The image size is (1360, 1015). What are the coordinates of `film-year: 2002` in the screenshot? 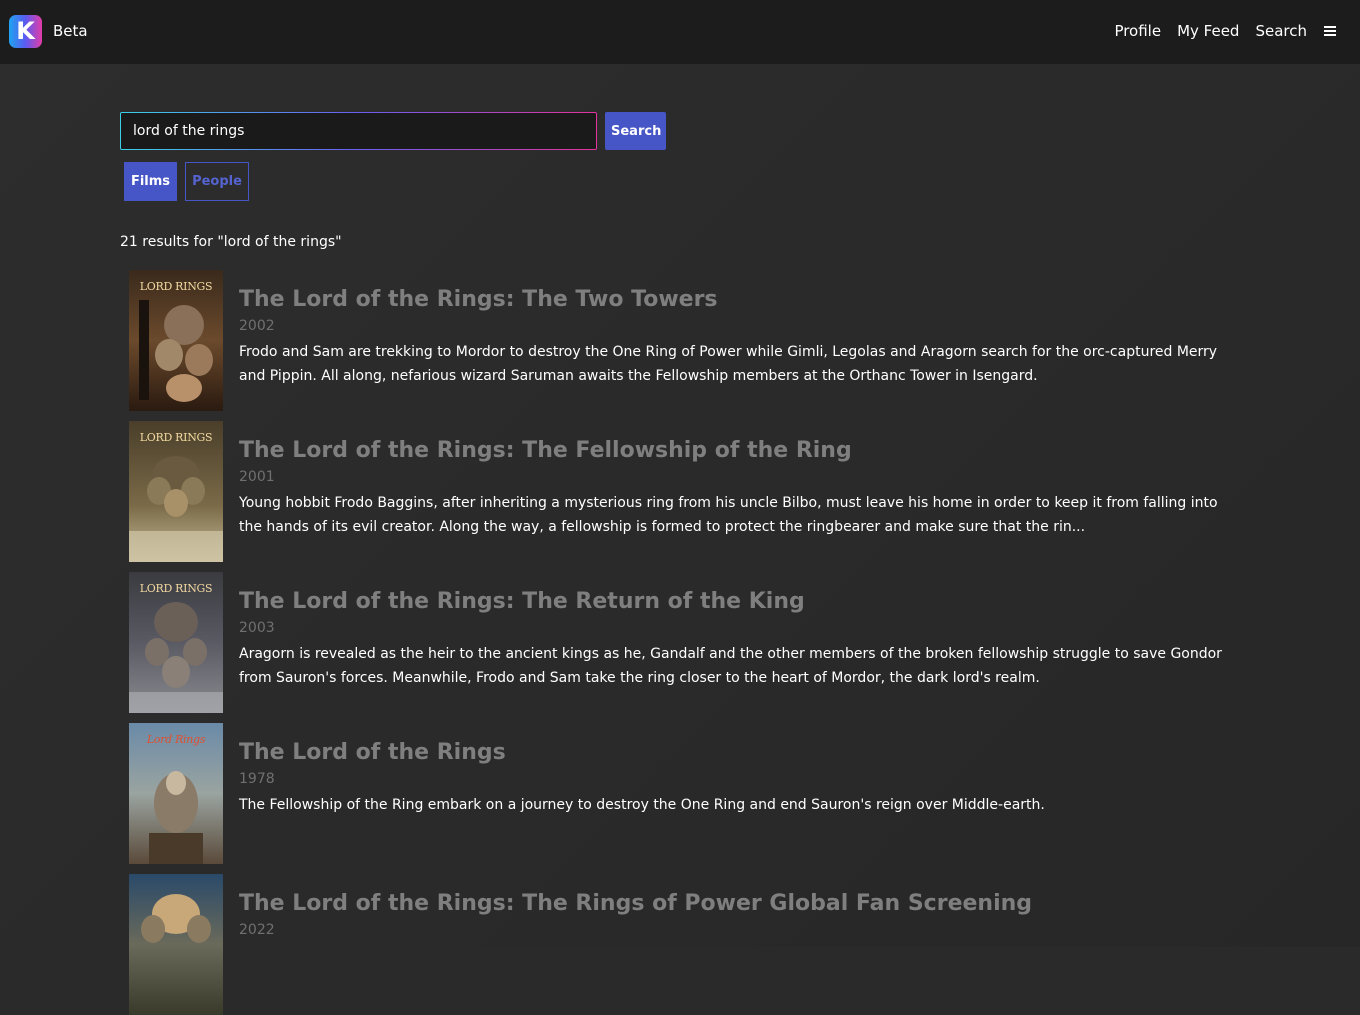 It's located at (257, 326).